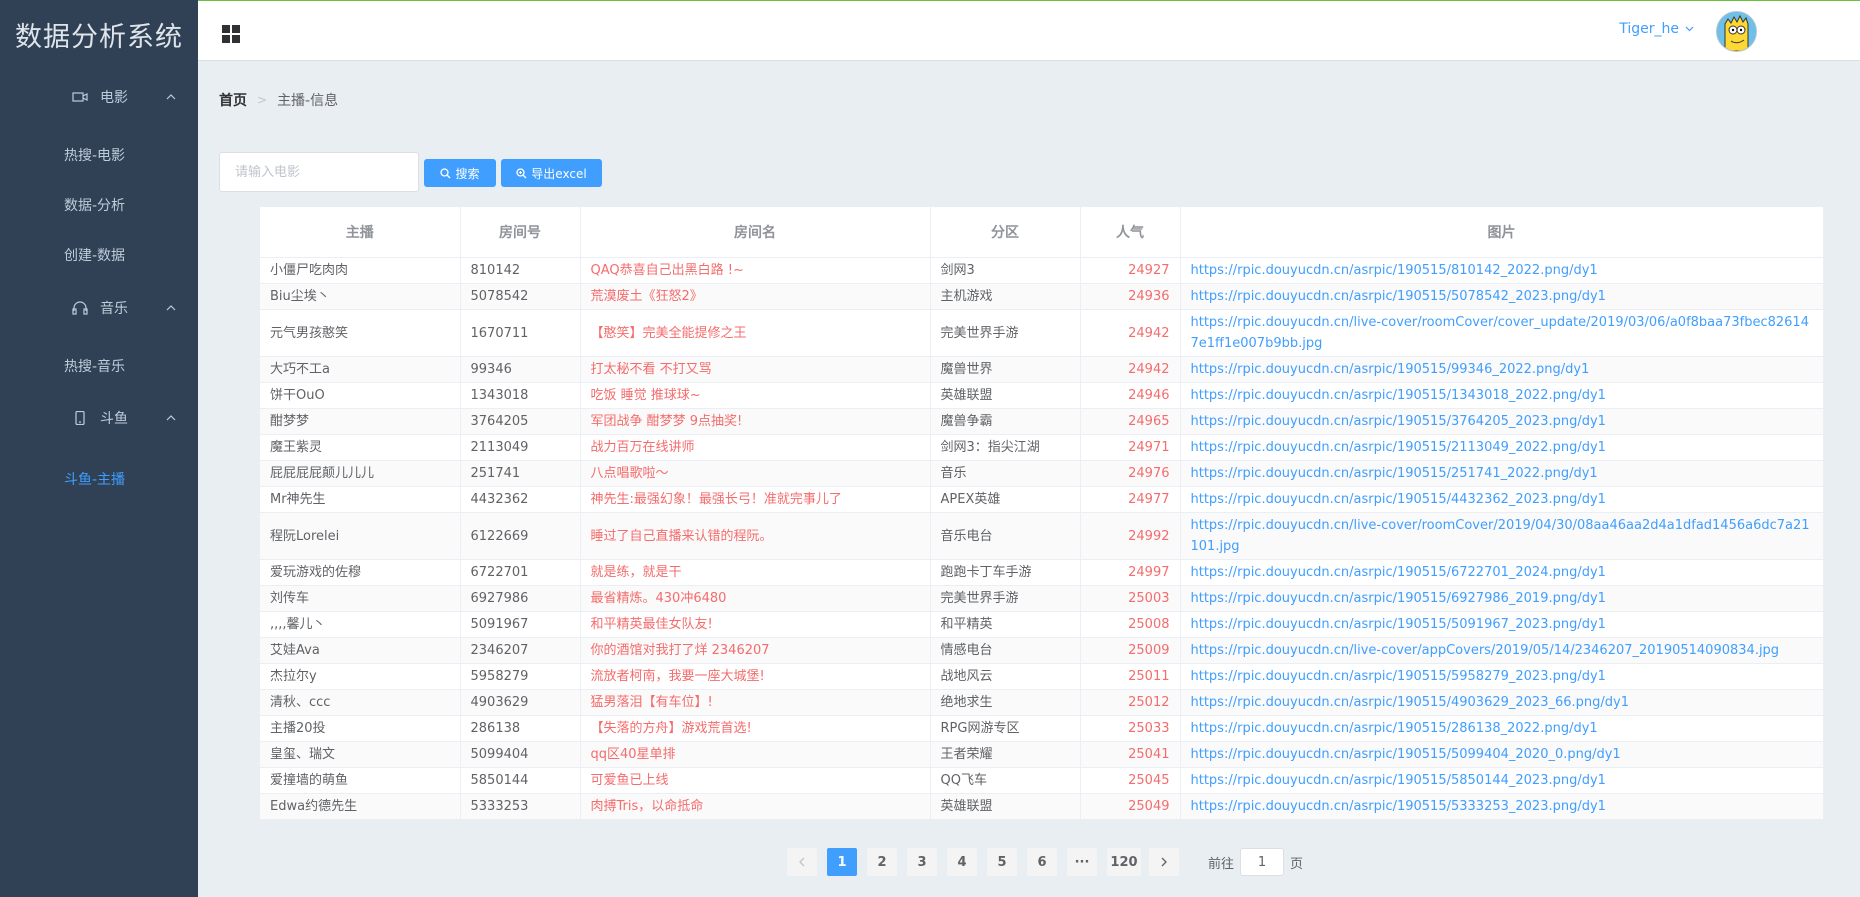 This screenshot has width=1860, height=897. Describe the element at coordinates (99, 205) in the screenshot. I see `sidebar-item-data-analysis: 数据-分析` at that location.